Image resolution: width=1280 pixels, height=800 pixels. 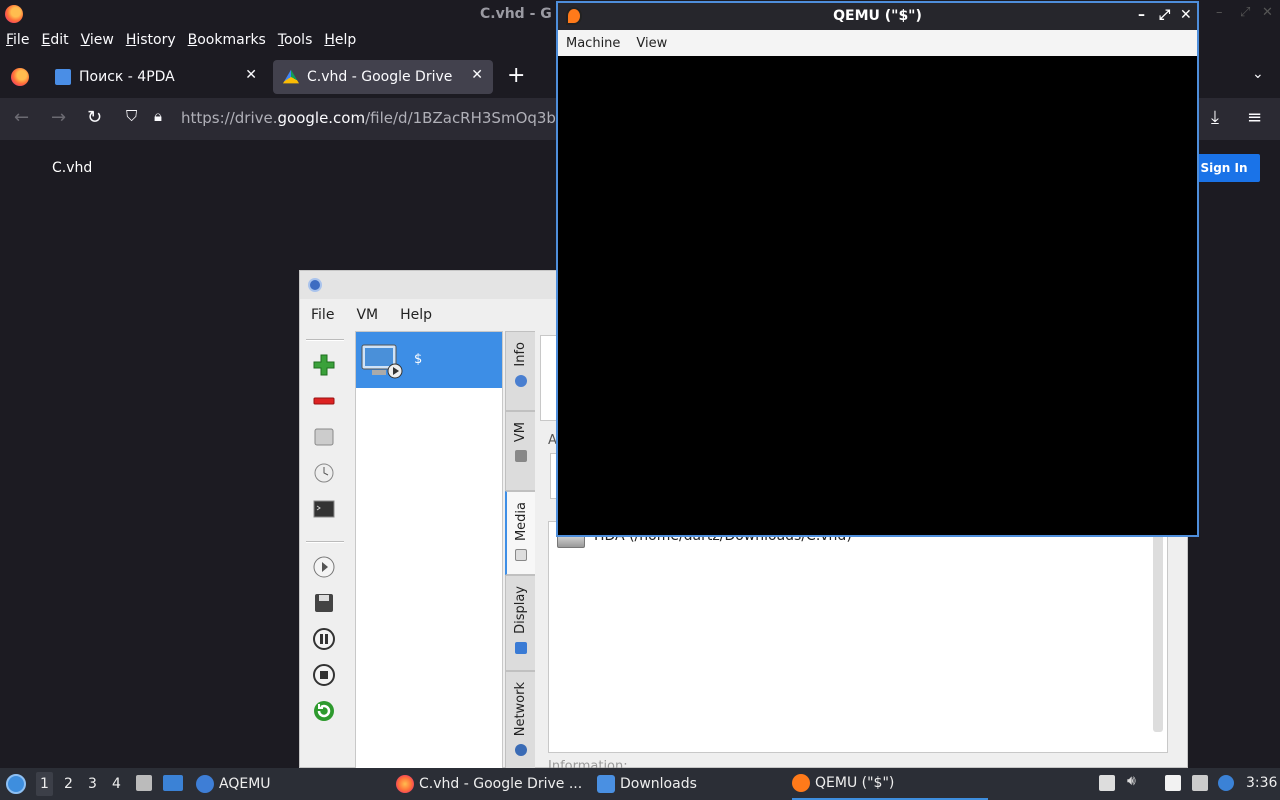 I want to click on tab-display: Display, so click(x=520, y=623).